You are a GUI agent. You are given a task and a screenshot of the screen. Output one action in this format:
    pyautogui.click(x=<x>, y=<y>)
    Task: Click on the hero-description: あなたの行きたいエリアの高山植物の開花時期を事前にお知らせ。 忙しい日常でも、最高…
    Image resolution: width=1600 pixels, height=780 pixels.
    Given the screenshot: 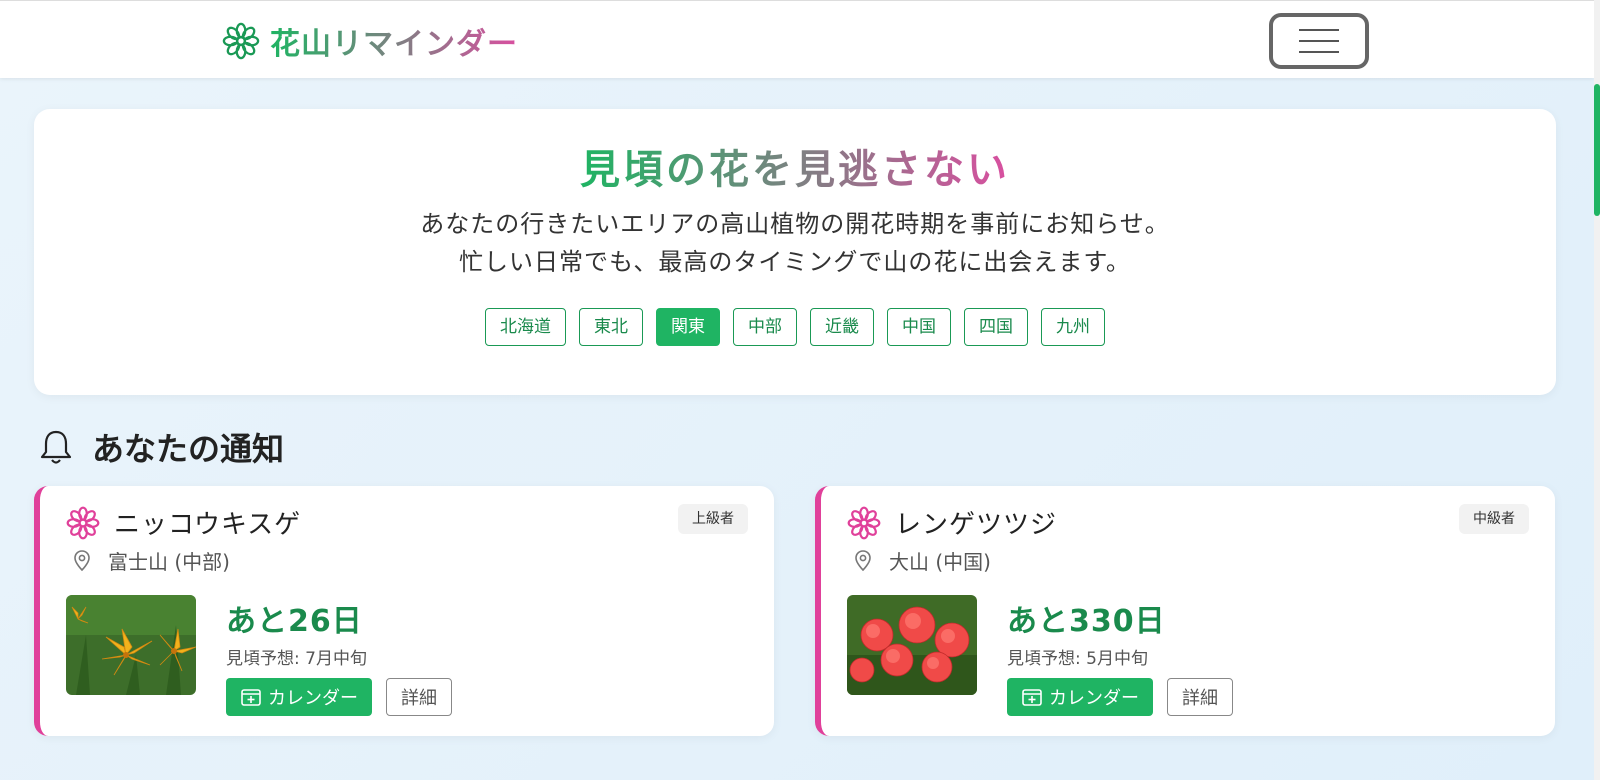 What is the action you would take?
    pyautogui.click(x=795, y=243)
    